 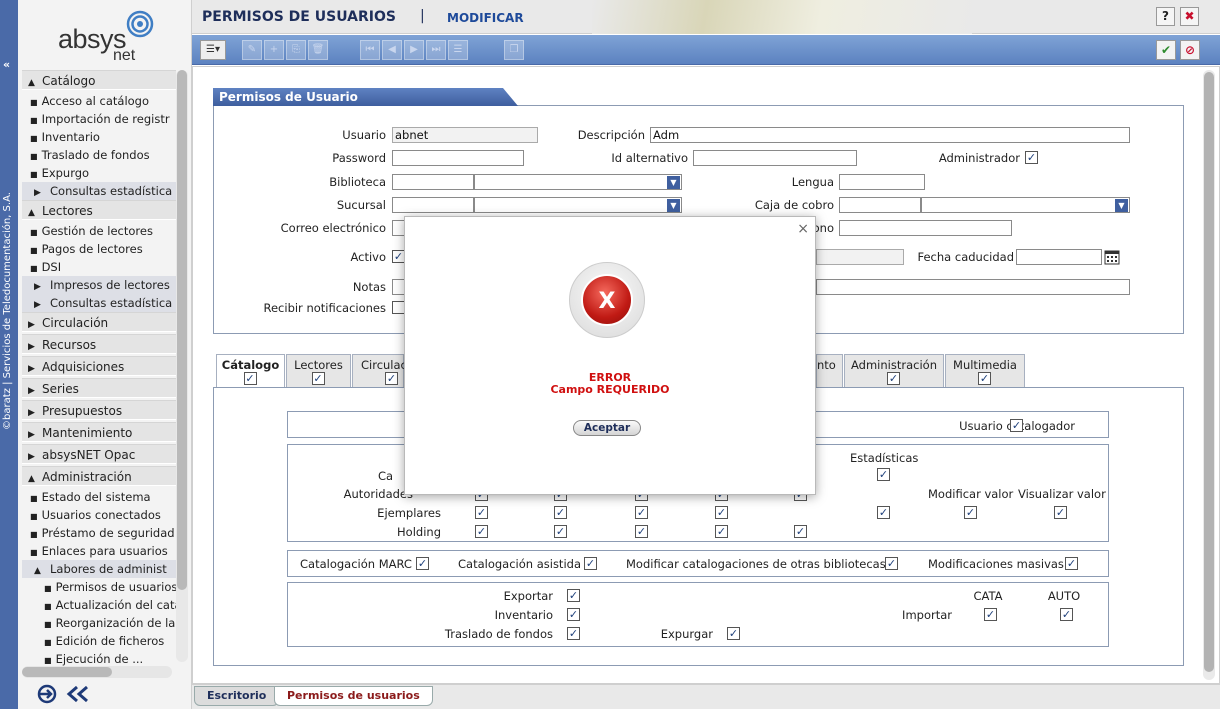 I want to click on sidebar-item-pagos-lectores: ■ Pagos de lectores, so click(x=99, y=249).